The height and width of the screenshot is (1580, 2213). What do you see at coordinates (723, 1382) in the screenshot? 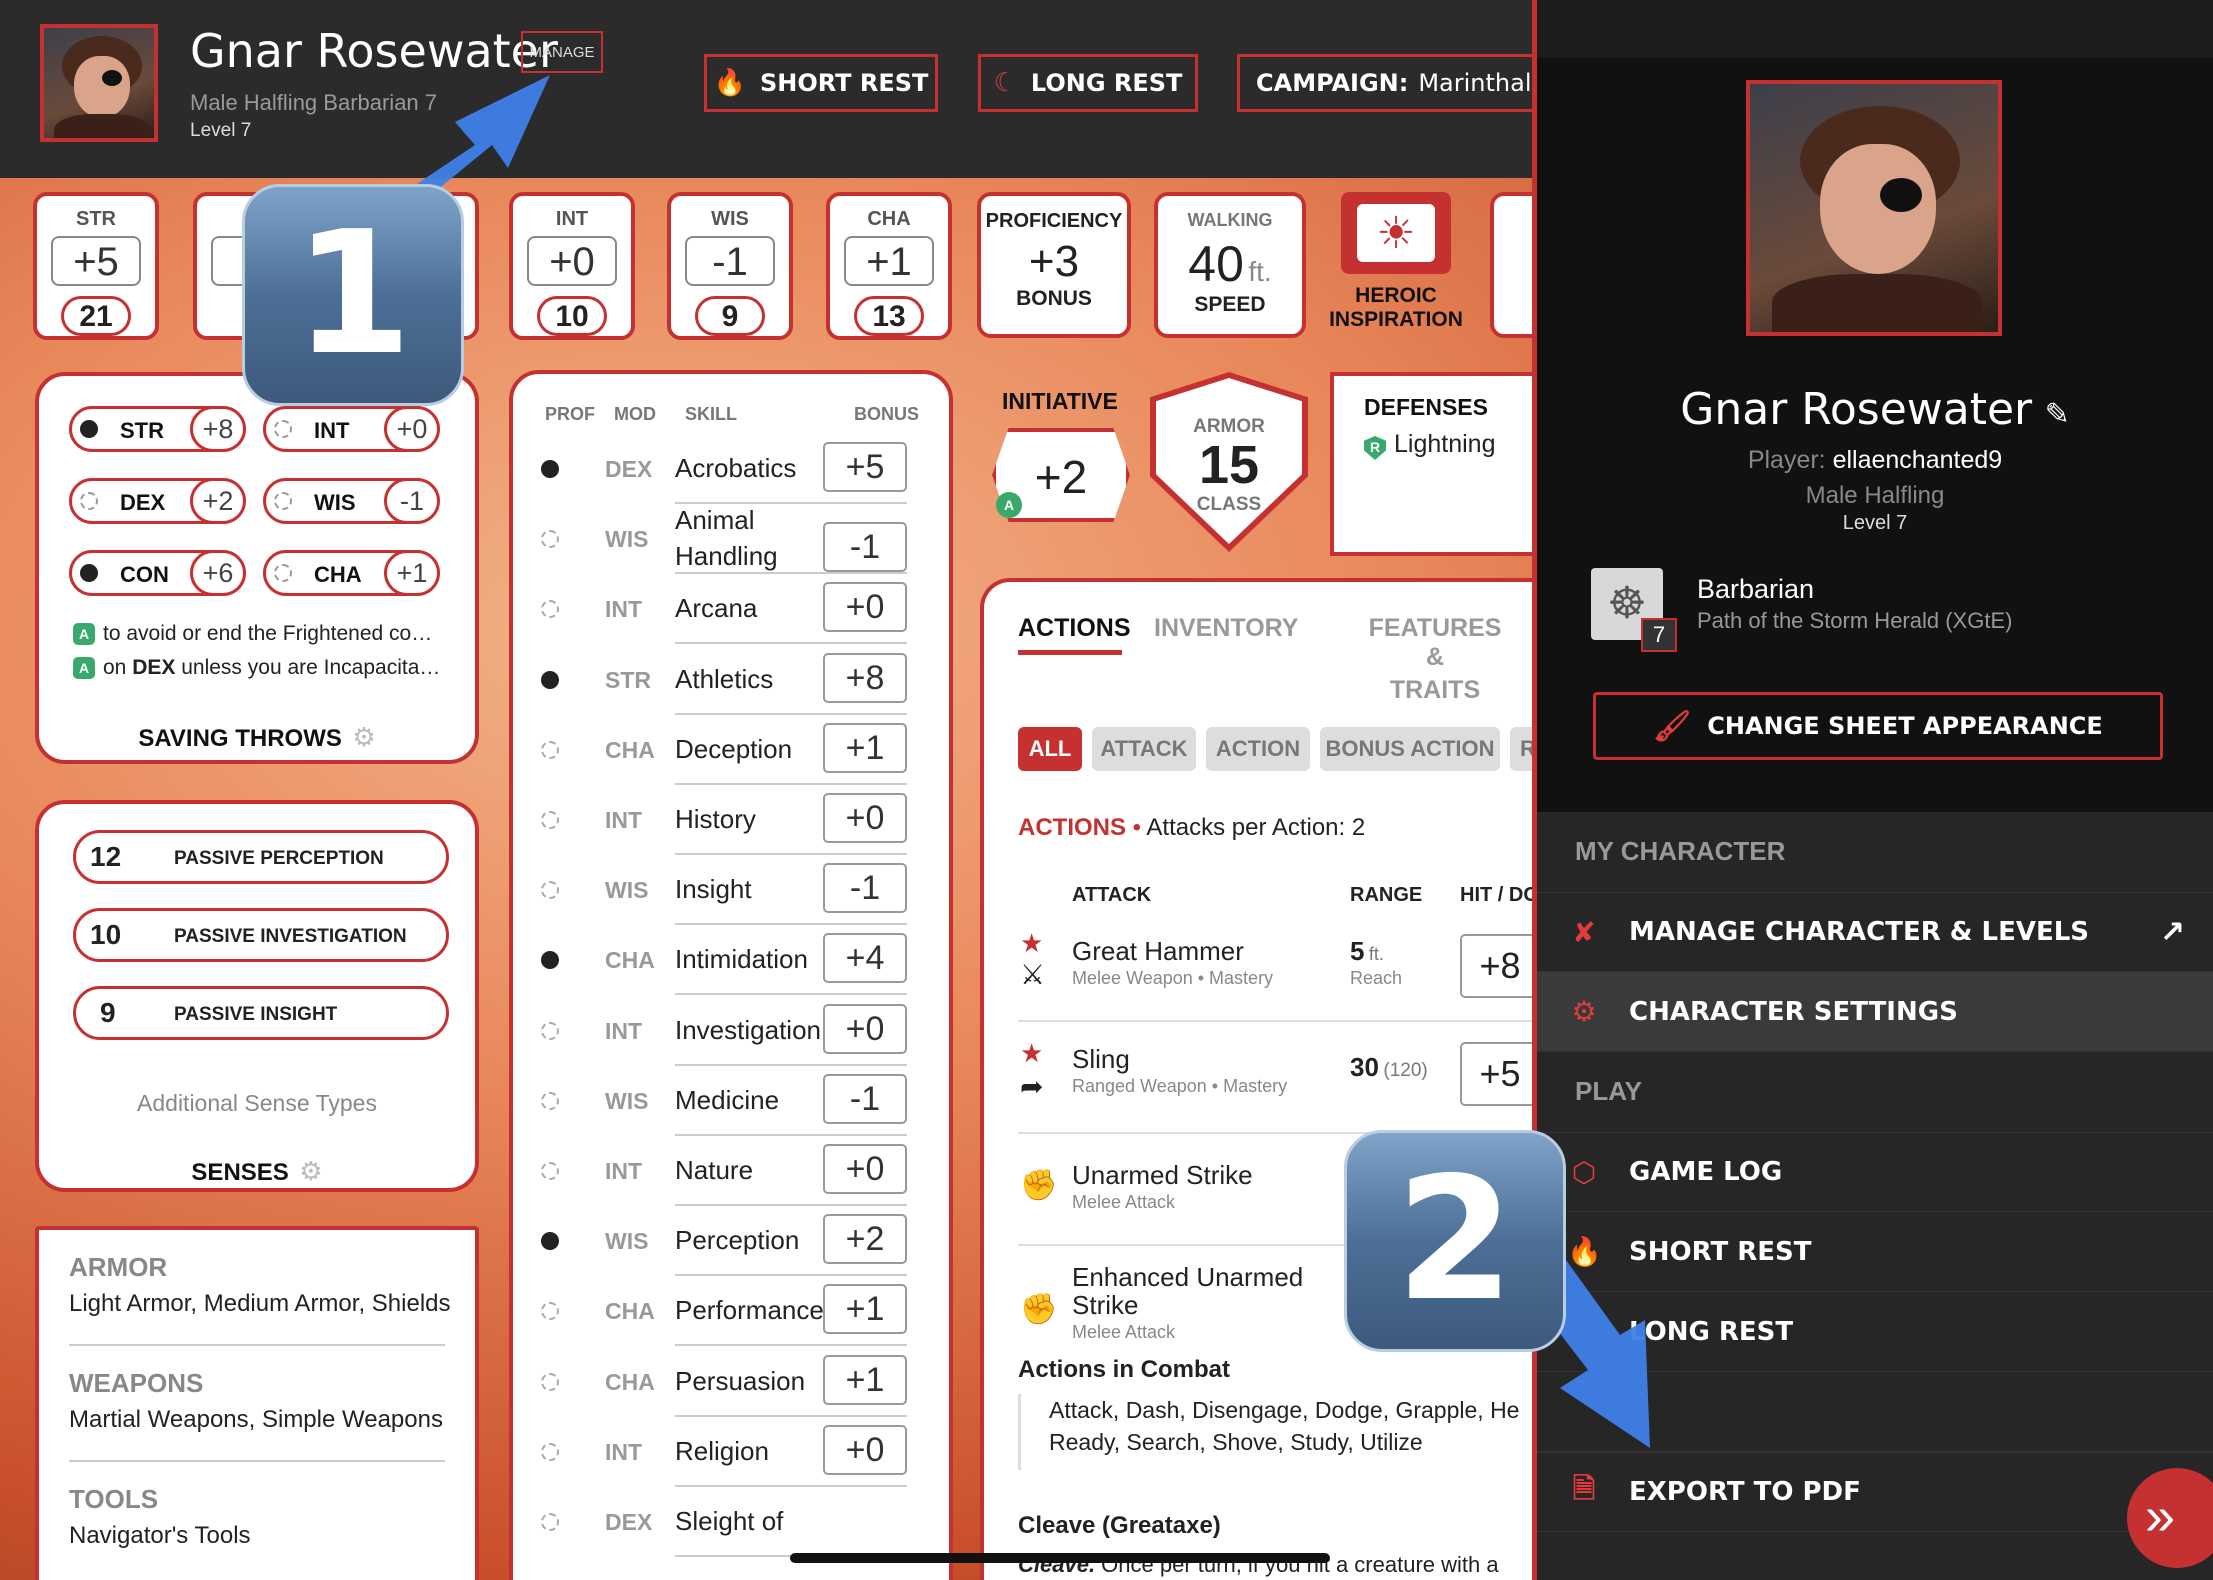
I see `skill-row: CHA Persuasion +1` at bounding box center [723, 1382].